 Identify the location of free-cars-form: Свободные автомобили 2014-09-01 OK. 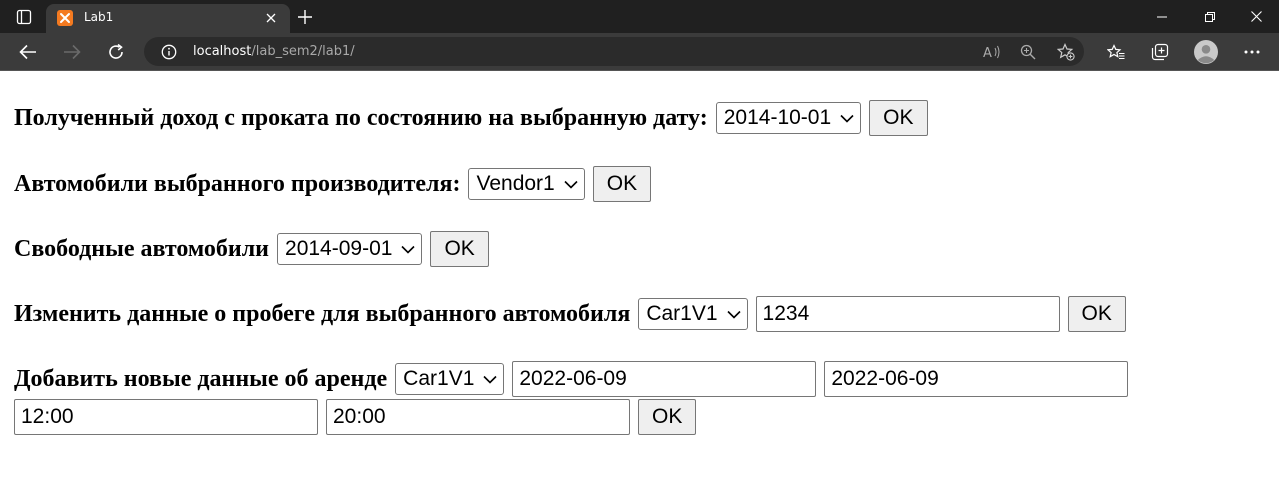
(251, 249).